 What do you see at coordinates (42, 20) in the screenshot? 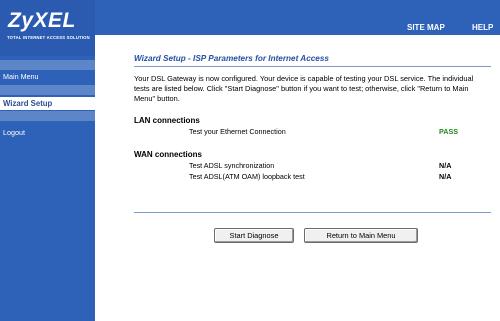
I see `logo-wordmark: ZyXEL` at bounding box center [42, 20].